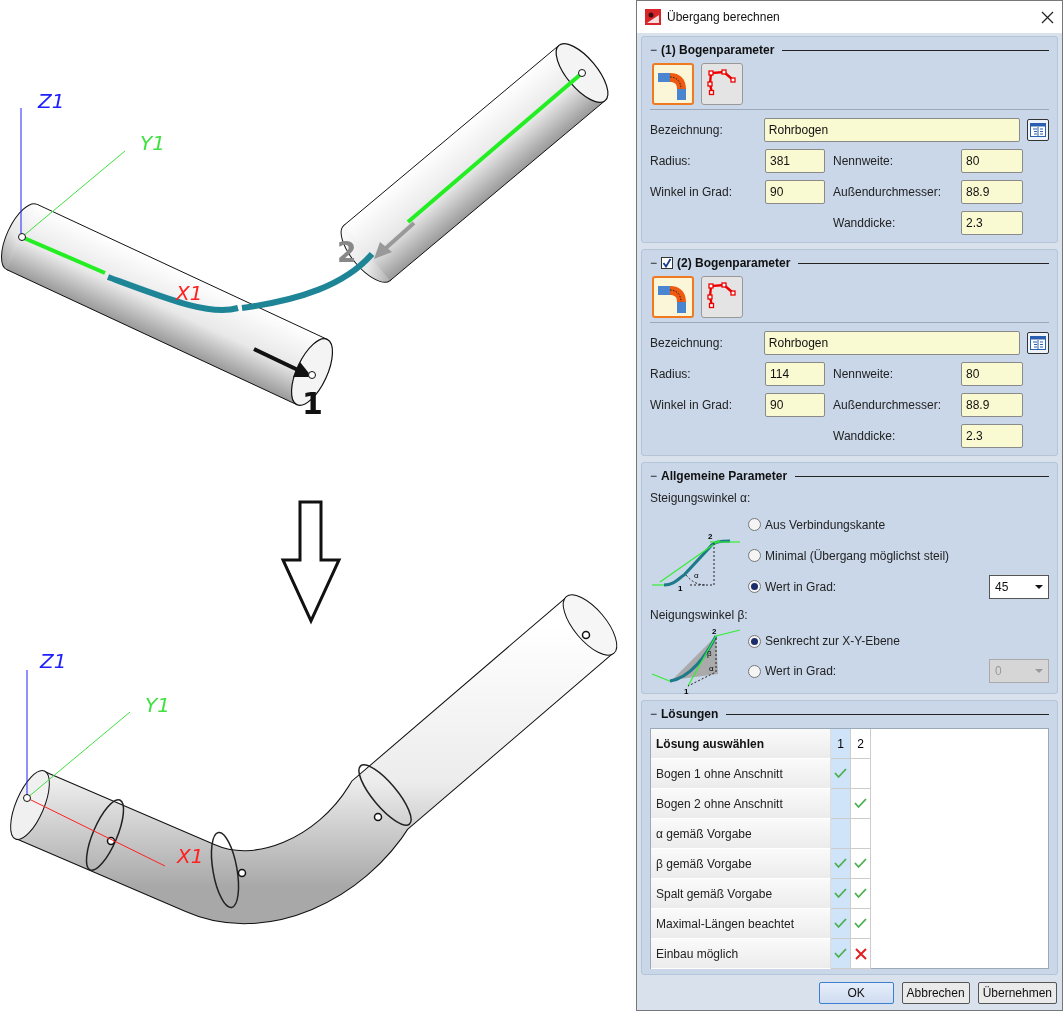 Image resolution: width=1063 pixels, height=1011 pixels. I want to click on close-icon, so click(1047, 17).